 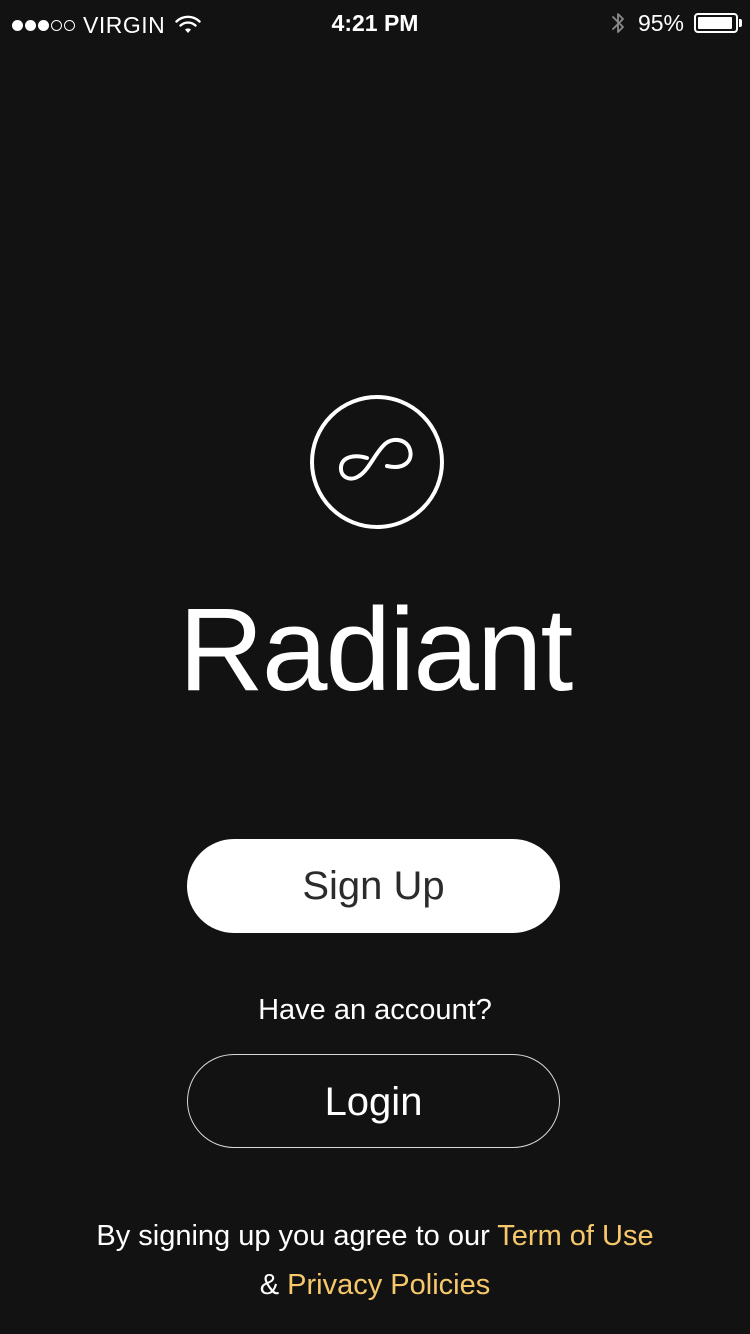 What do you see at coordinates (293, 1236) in the screenshot?
I see `legal-prefix: By signing up you agree to our` at bounding box center [293, 1236].